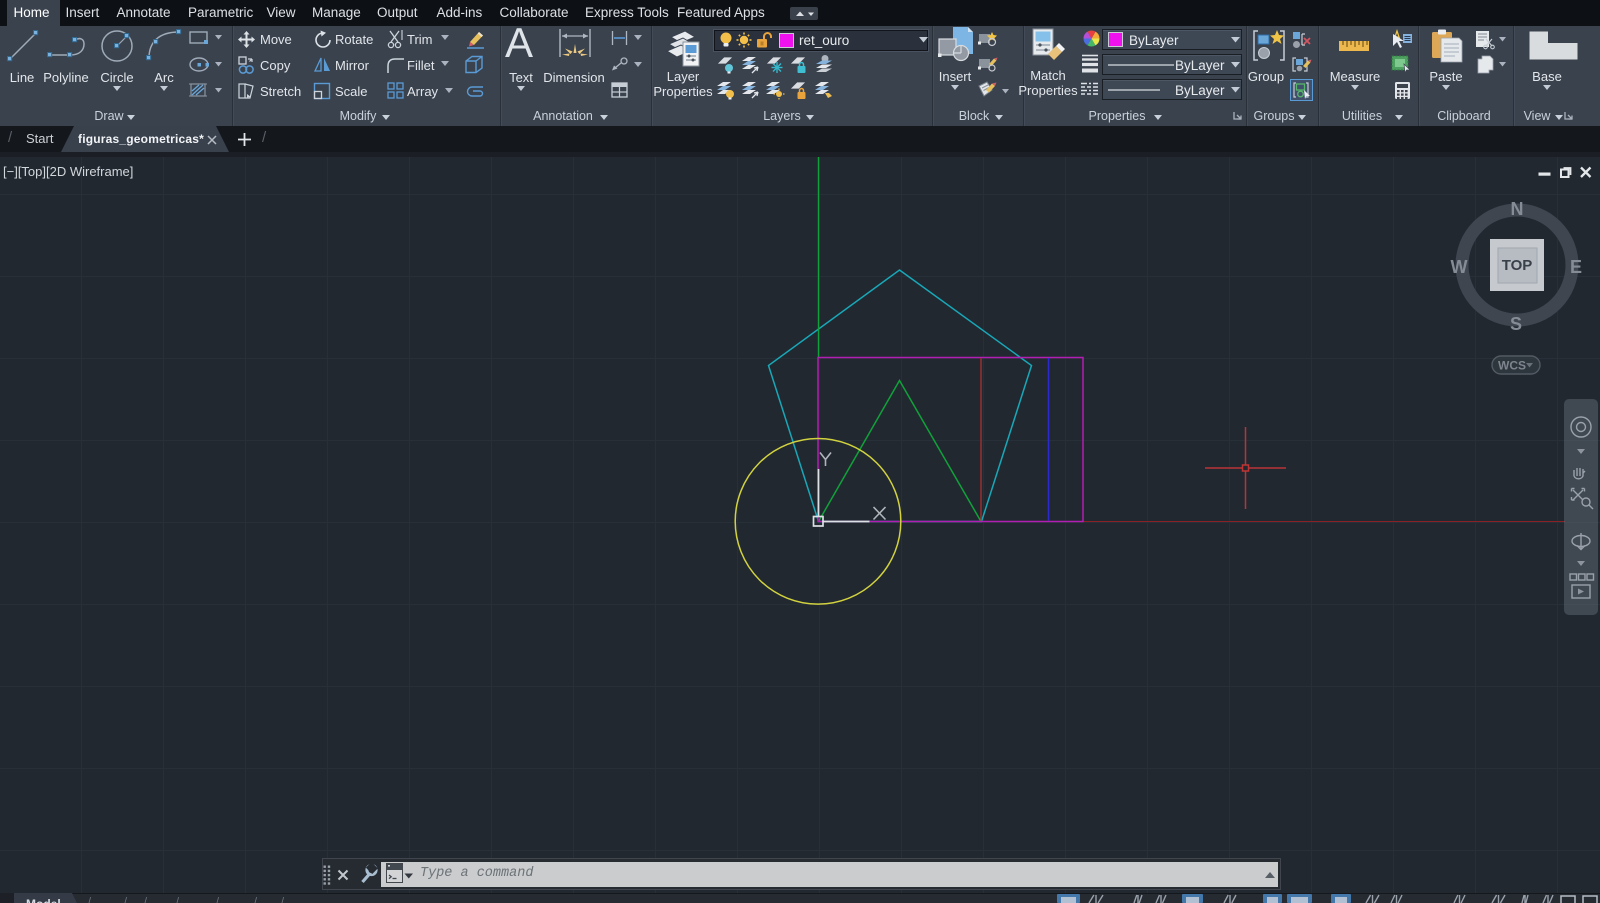  What do you see at coordinates (1516, 324) in the screenshot?
I see `svg-text: S` at bounding box center [1516, 324].